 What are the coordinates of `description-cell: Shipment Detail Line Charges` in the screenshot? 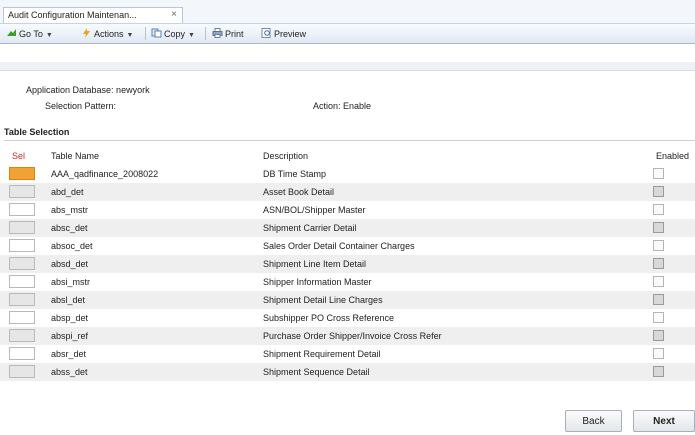 It's located at (323, 300).